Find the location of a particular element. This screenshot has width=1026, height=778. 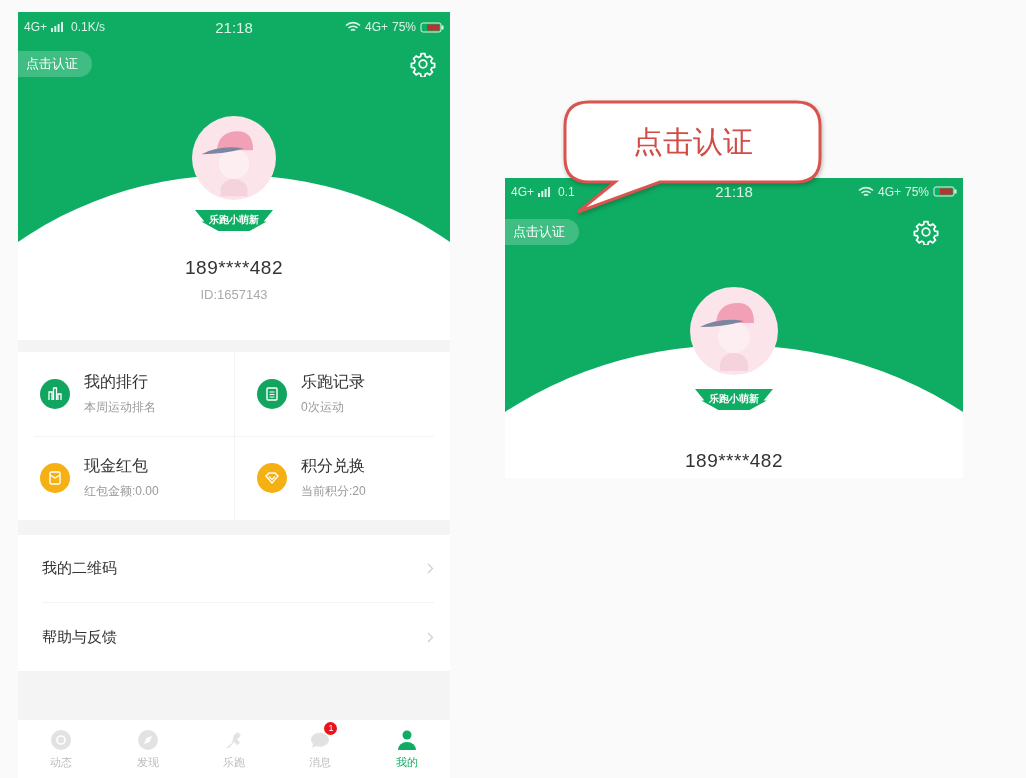

menu-label: 我的二维码 is located at coordinates (79, 568).